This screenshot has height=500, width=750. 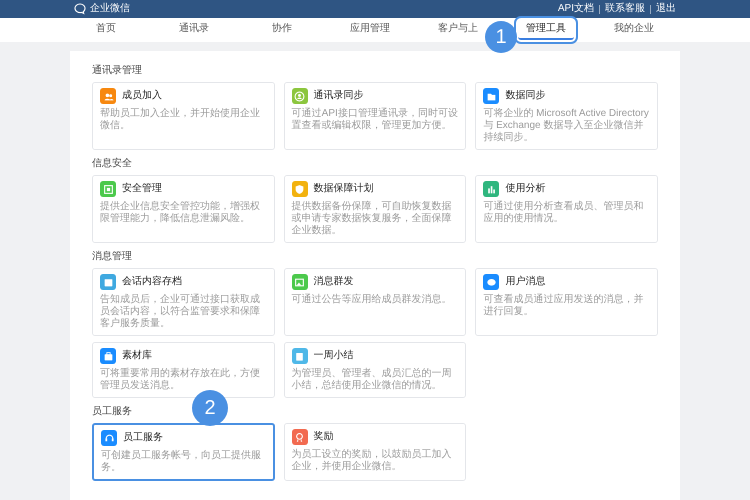 I want to click on section-title: 消息管理, so click(x=112, y=257).